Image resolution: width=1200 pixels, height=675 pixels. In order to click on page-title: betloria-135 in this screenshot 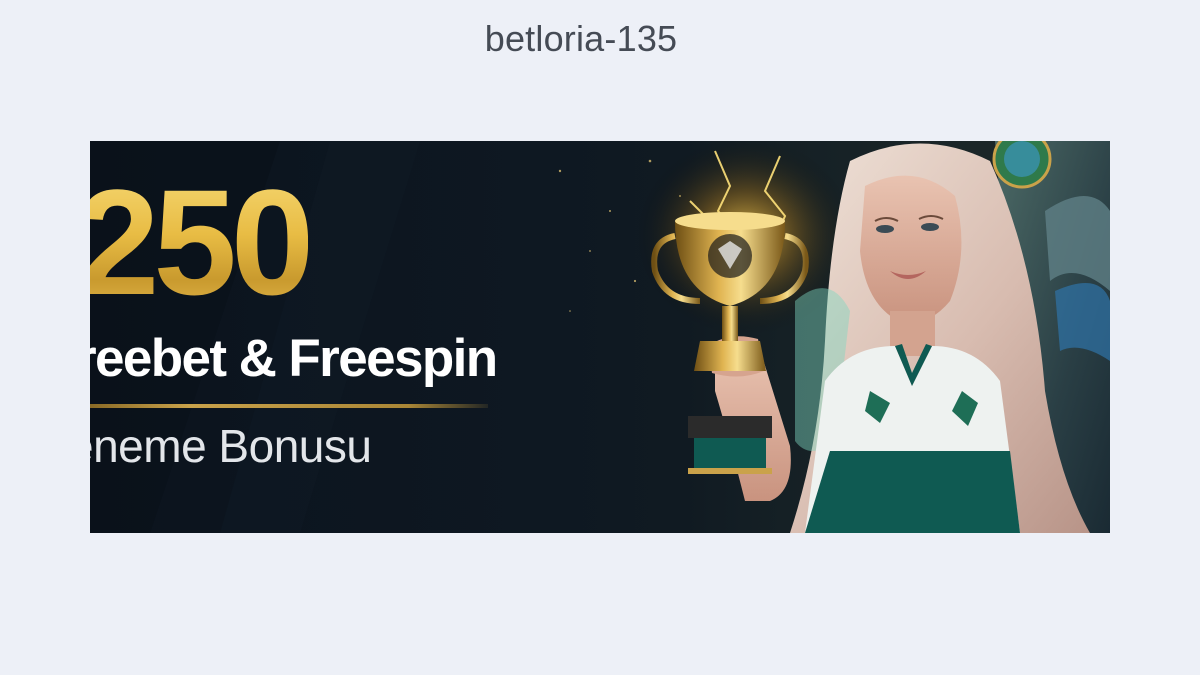, I will do `click(581, 38)`.